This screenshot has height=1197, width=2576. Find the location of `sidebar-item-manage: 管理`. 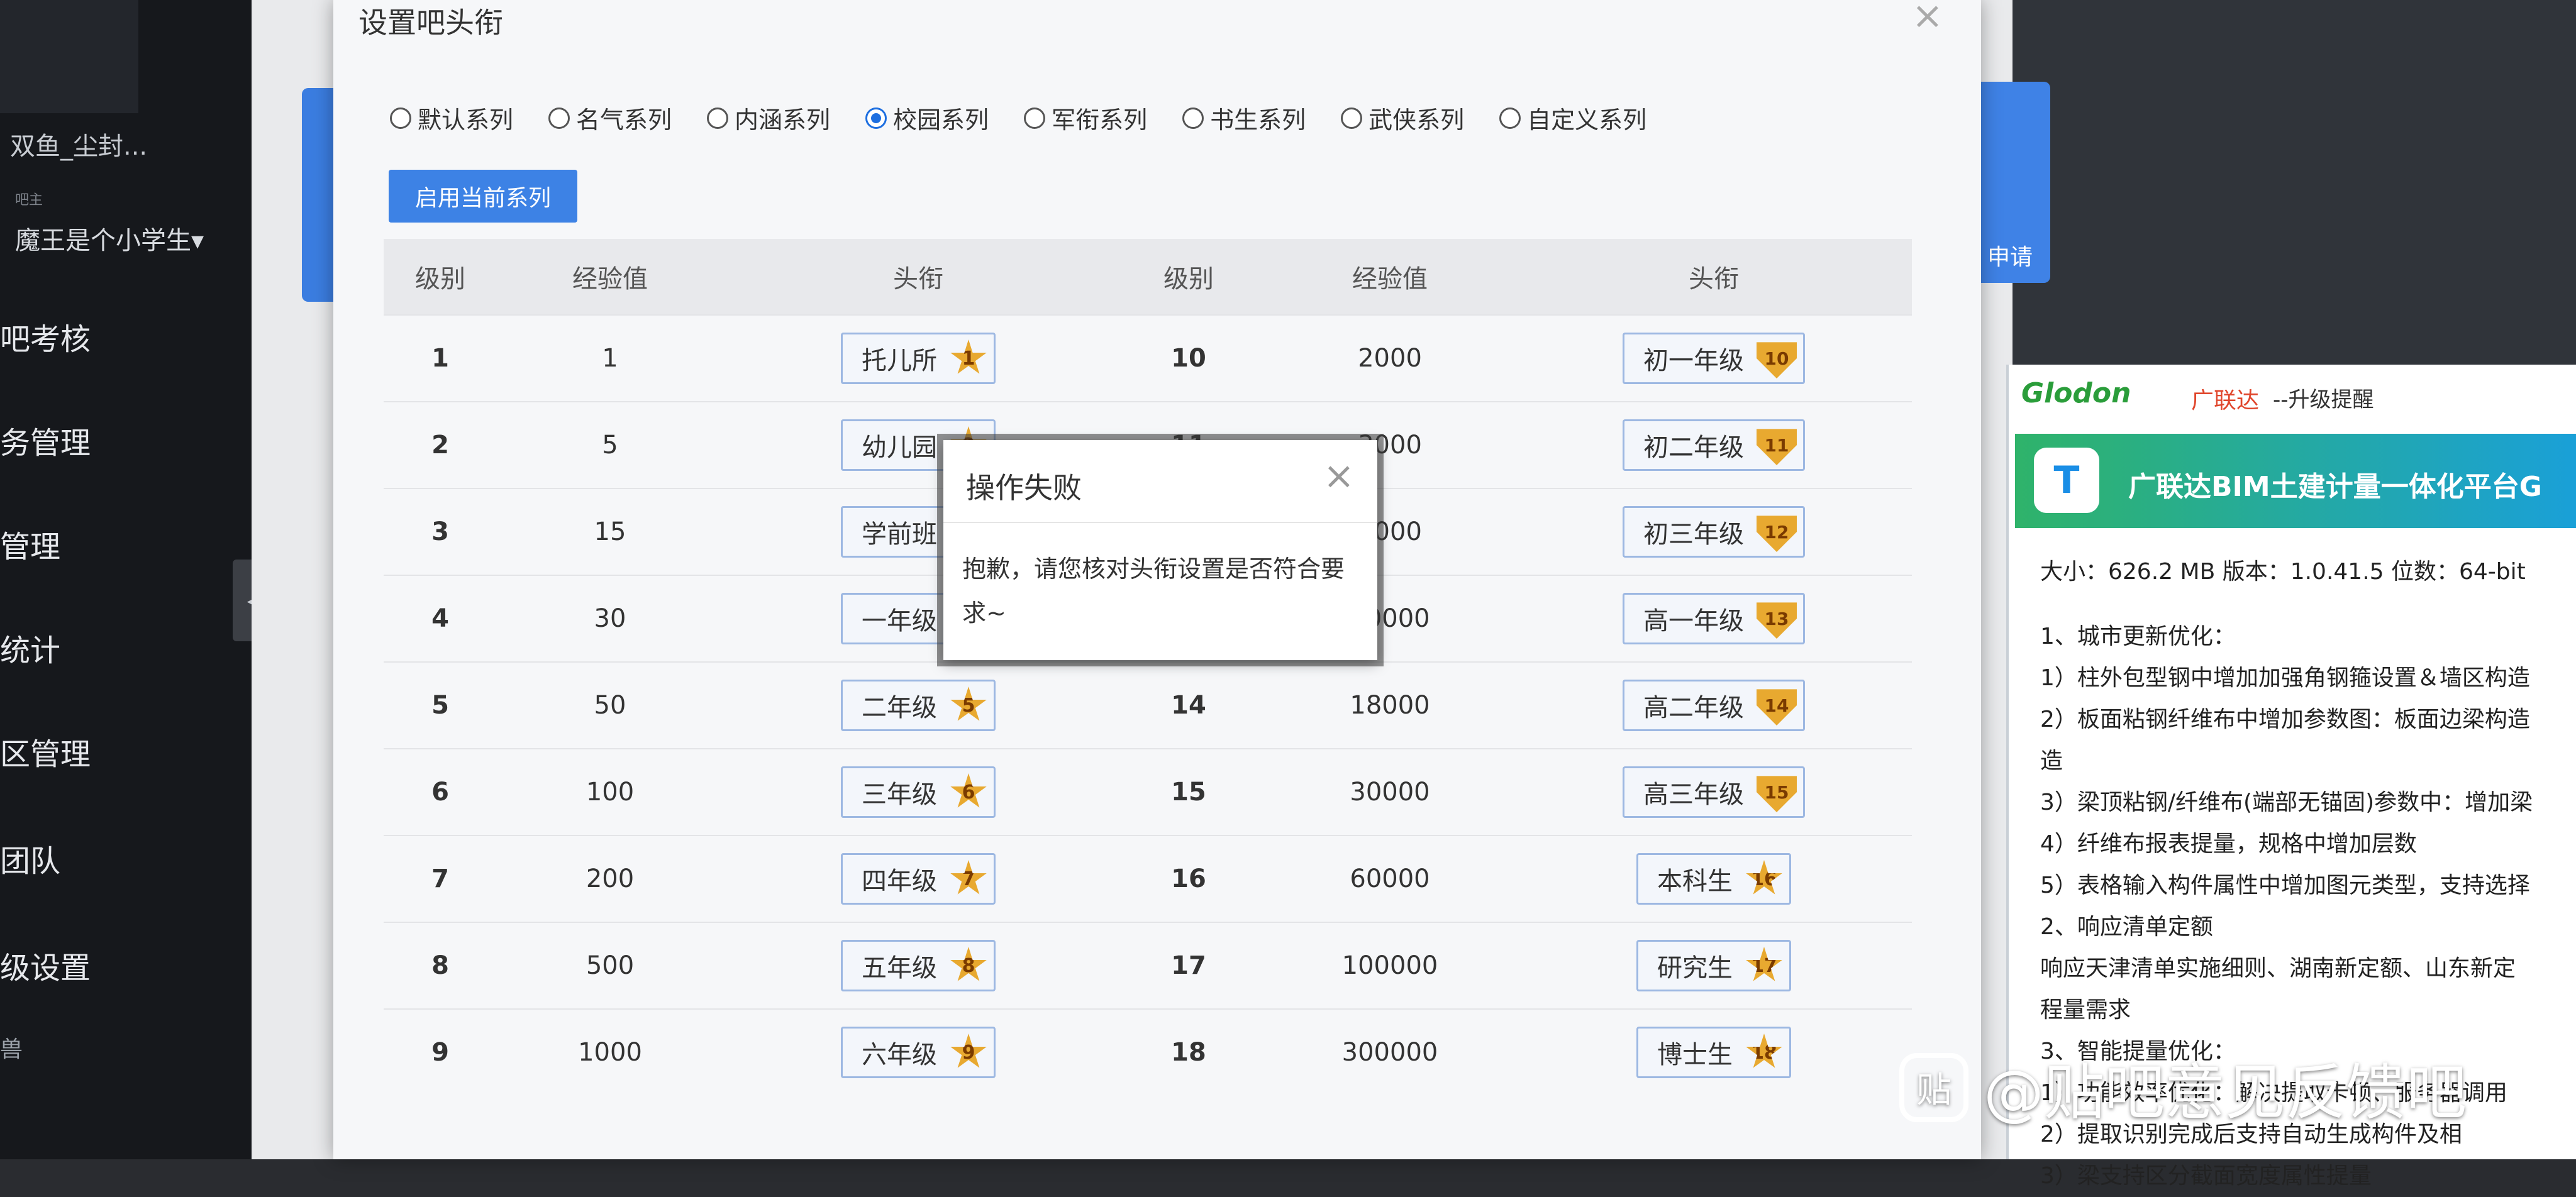

sidebar-item-manage: 管理 is located at coordinates (30, 544).